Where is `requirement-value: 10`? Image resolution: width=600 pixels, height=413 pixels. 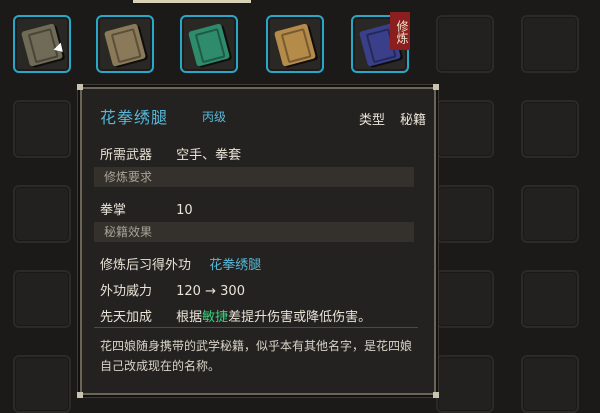
requirement-value: 10 is located at coordinates (184, 210).